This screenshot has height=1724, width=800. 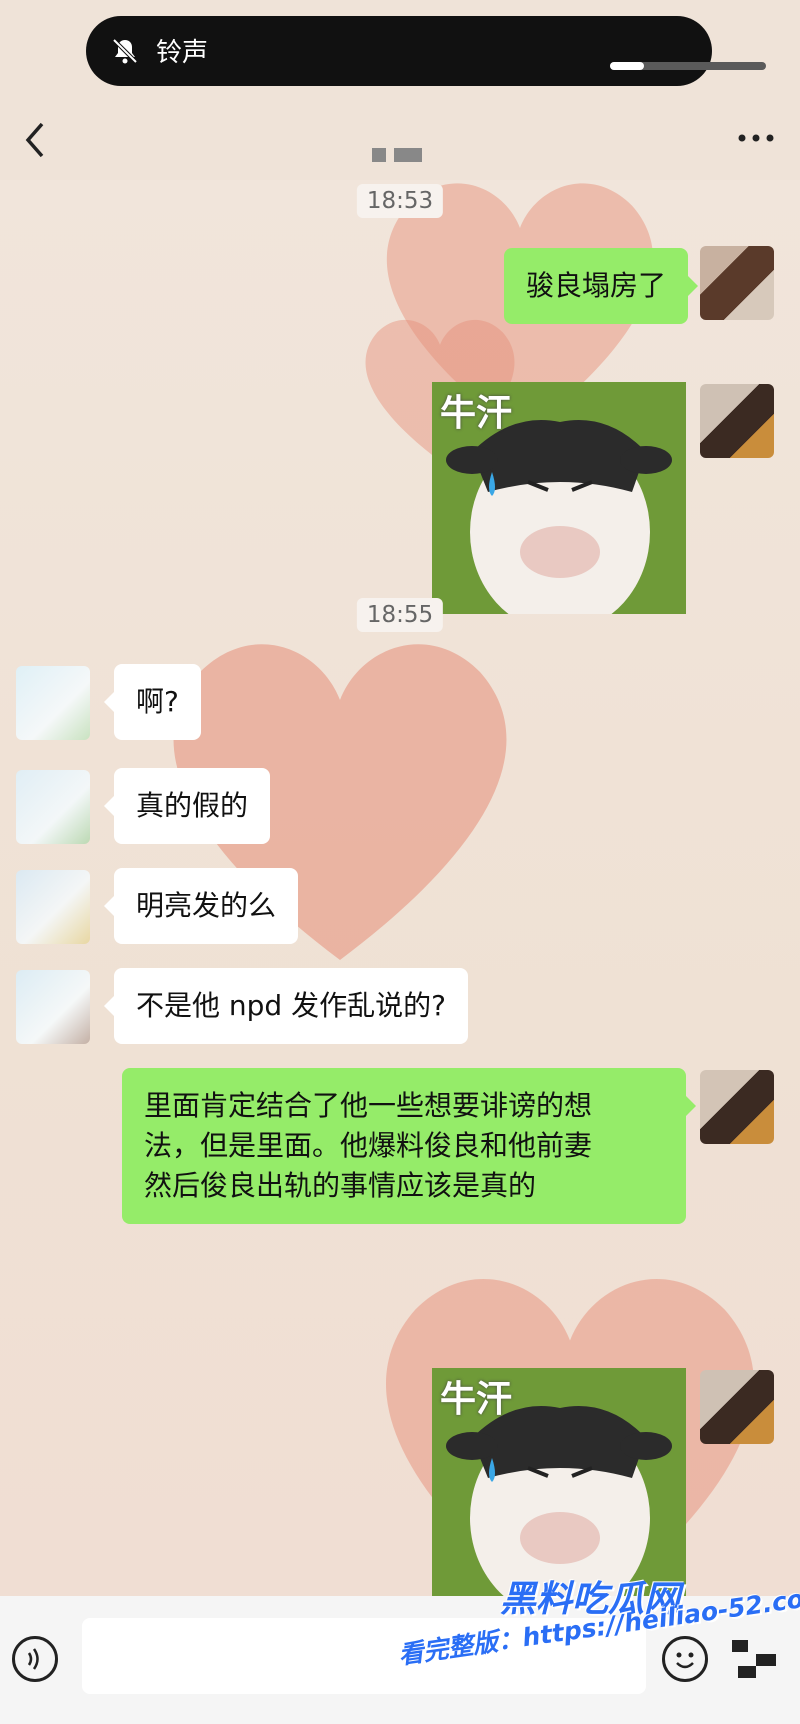 I want to click on chat-header, so click(x=400, y=138).